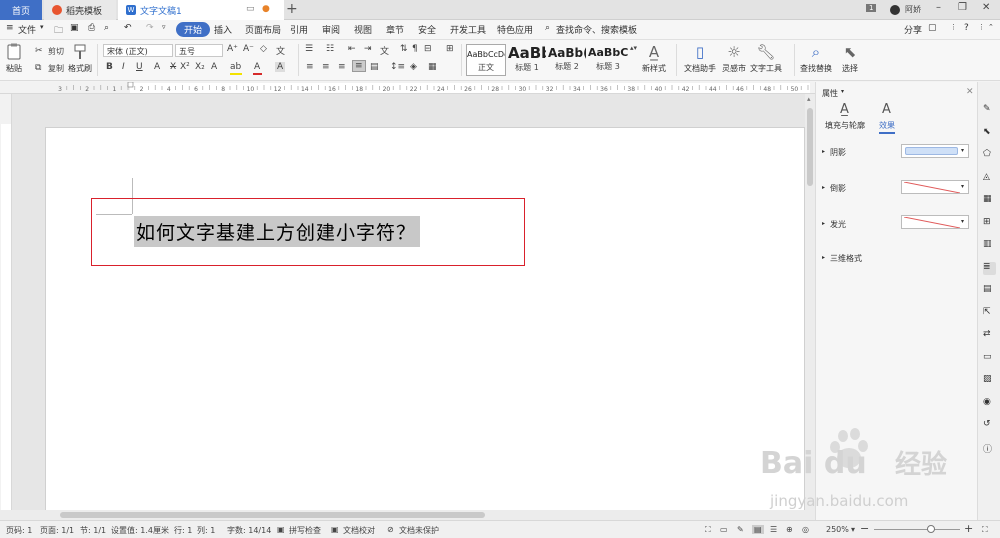  What do you see at coordinates (887, 127) in the screenshot?
I see `tab-effect: 效果` at bounding box center [887, 127].